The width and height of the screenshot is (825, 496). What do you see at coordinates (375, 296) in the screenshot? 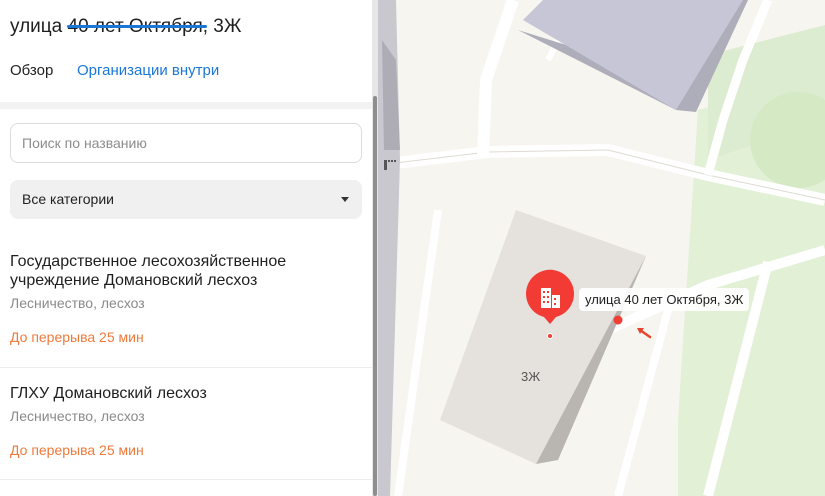
I see `scrollbar-thumb` at bounding box center [375, 296].